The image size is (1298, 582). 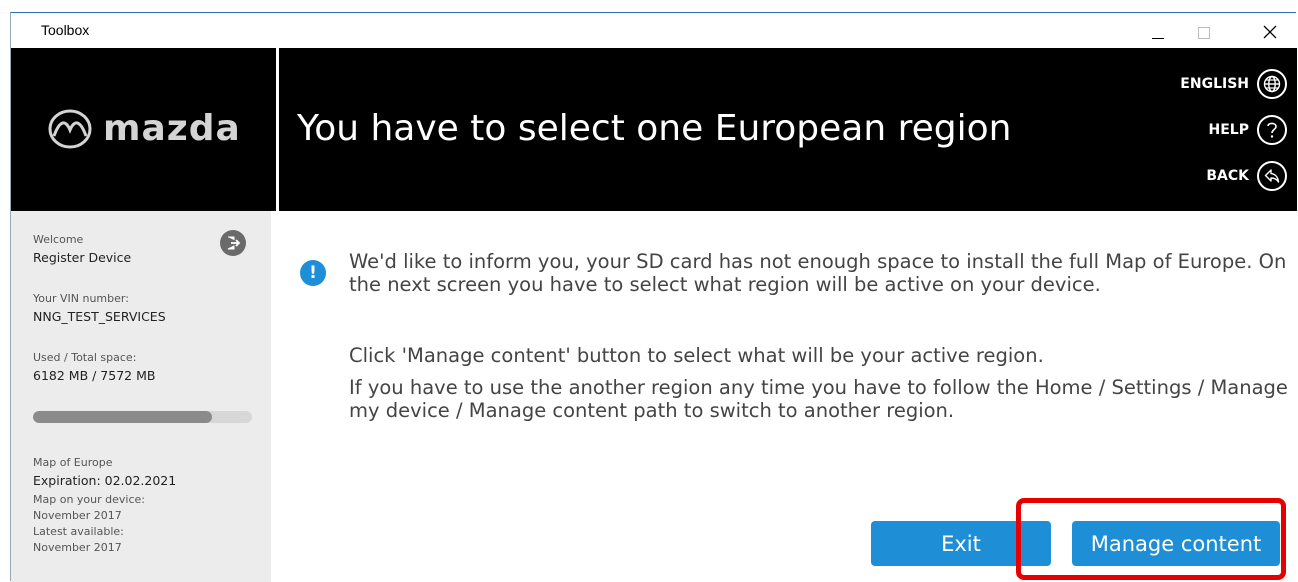 I want to click on language-label: ENGLISH, so click(x=1214, y=84).